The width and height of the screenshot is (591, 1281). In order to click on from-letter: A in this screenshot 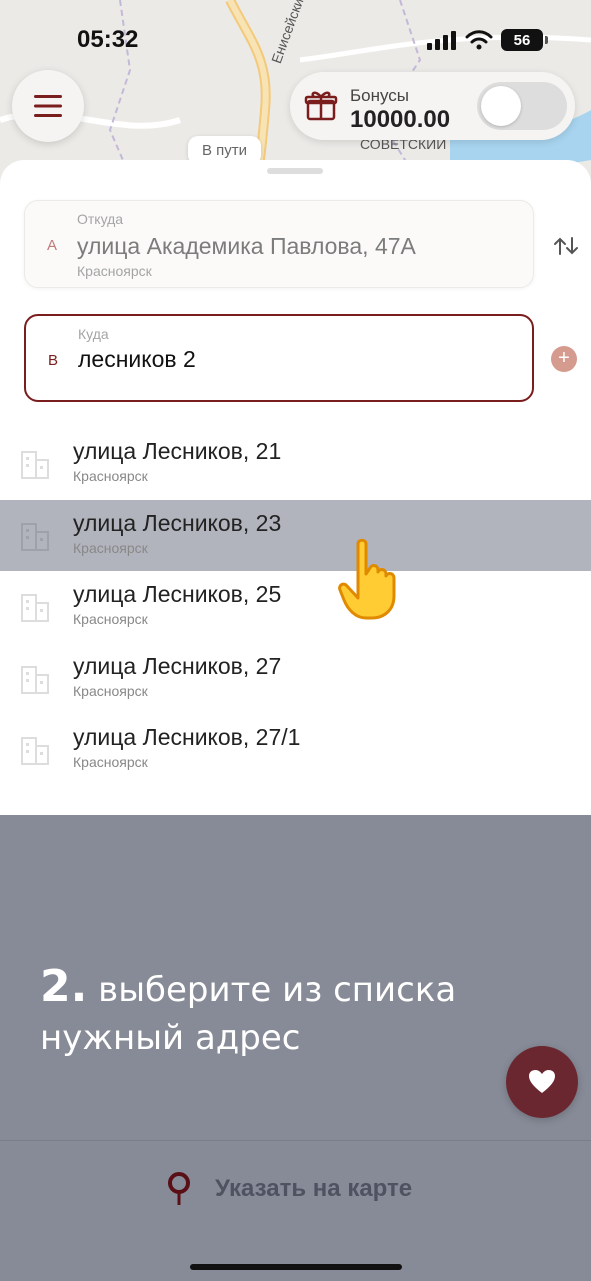, I will do `click(52, 245)`.